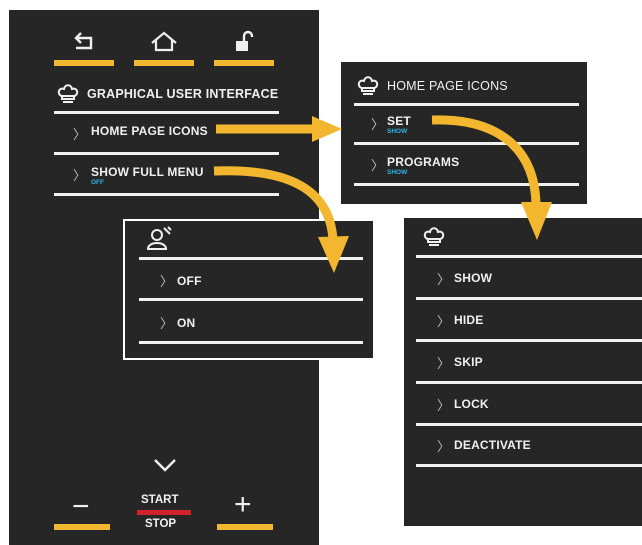 Image resolution: width=642 pixels, height=545 pixels. I want to click on home-page-icons-title: HOME PAGE ICONS, so click(447, 86).